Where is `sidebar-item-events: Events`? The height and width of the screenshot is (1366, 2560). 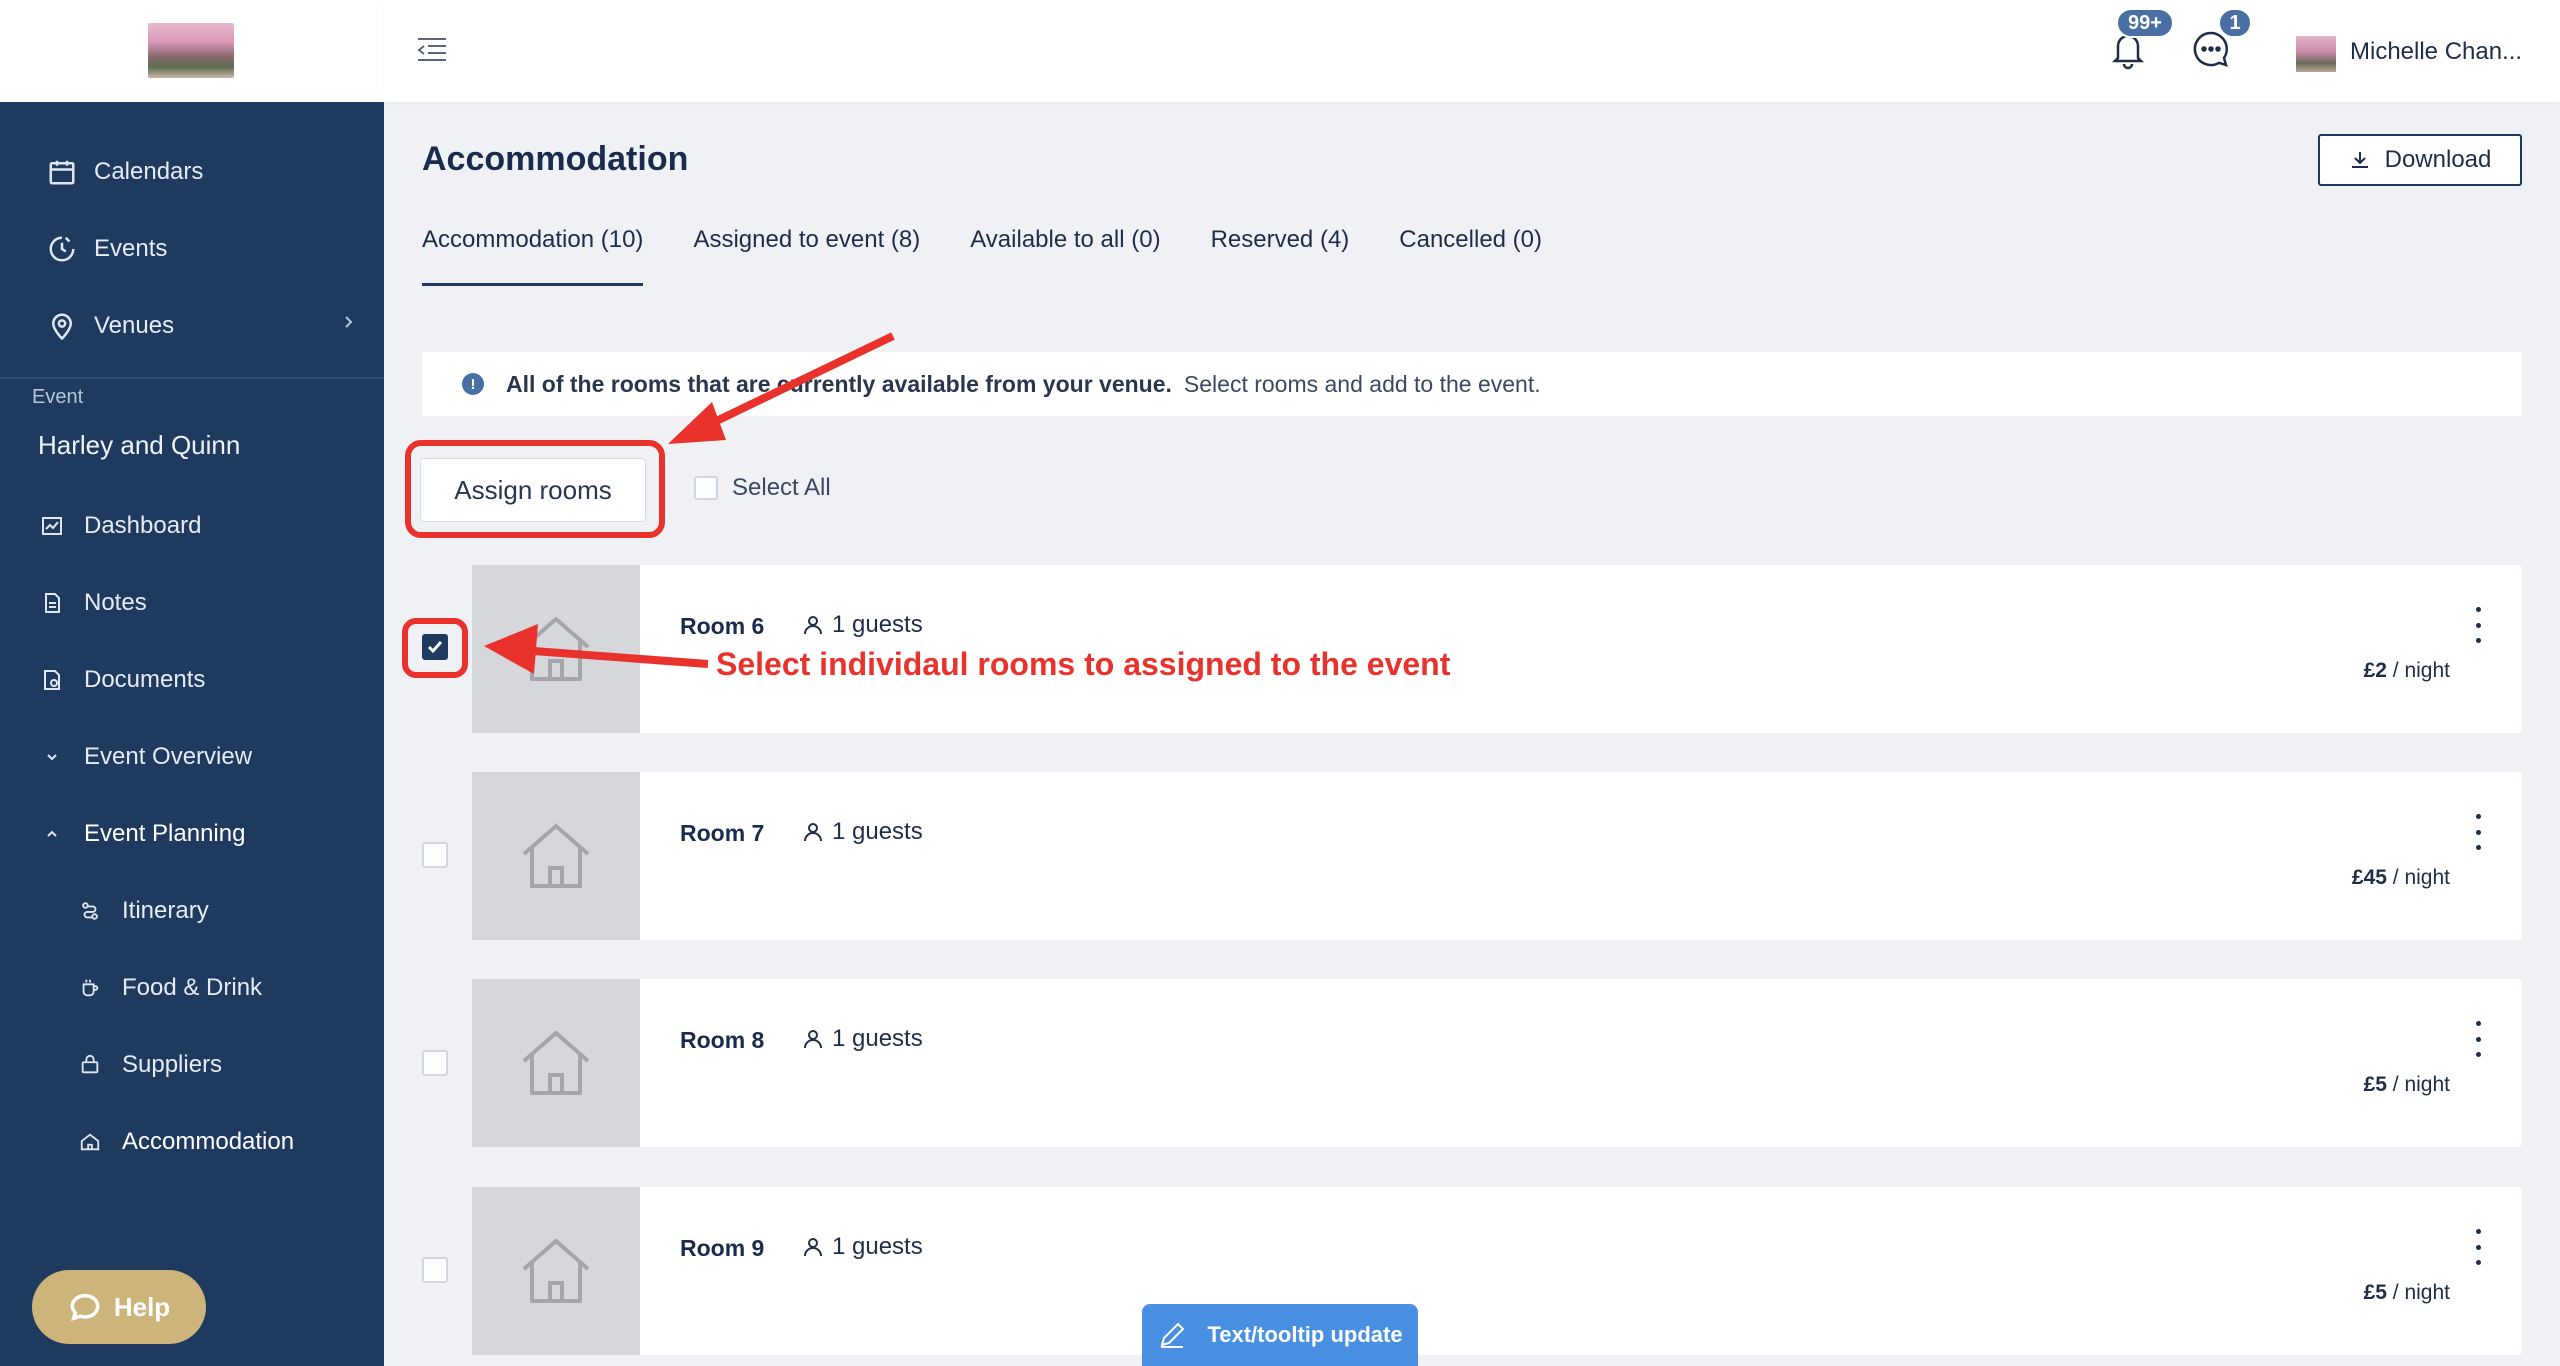
sidebar-item-events: Events is located at coordinates (192, 249).